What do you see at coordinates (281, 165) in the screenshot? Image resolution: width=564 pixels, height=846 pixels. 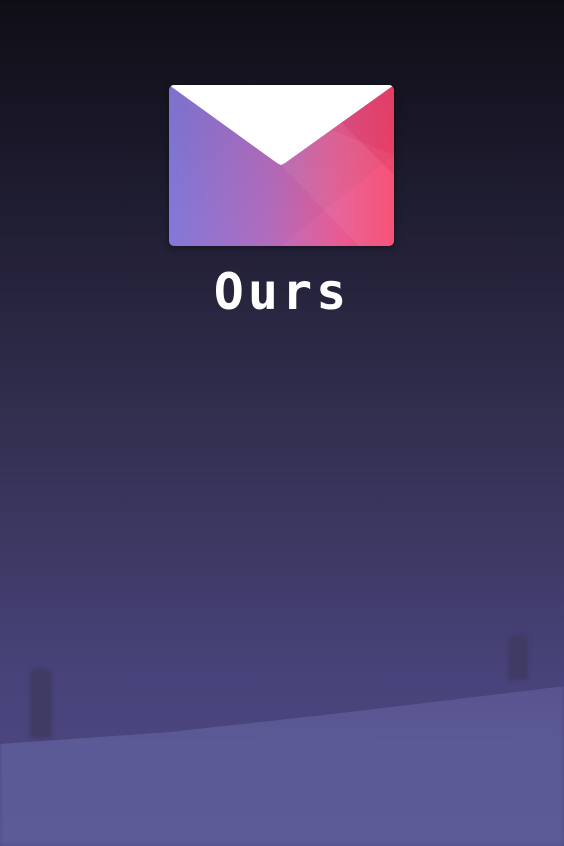 I see `envelope-icon` at bounding box center [281, 165].